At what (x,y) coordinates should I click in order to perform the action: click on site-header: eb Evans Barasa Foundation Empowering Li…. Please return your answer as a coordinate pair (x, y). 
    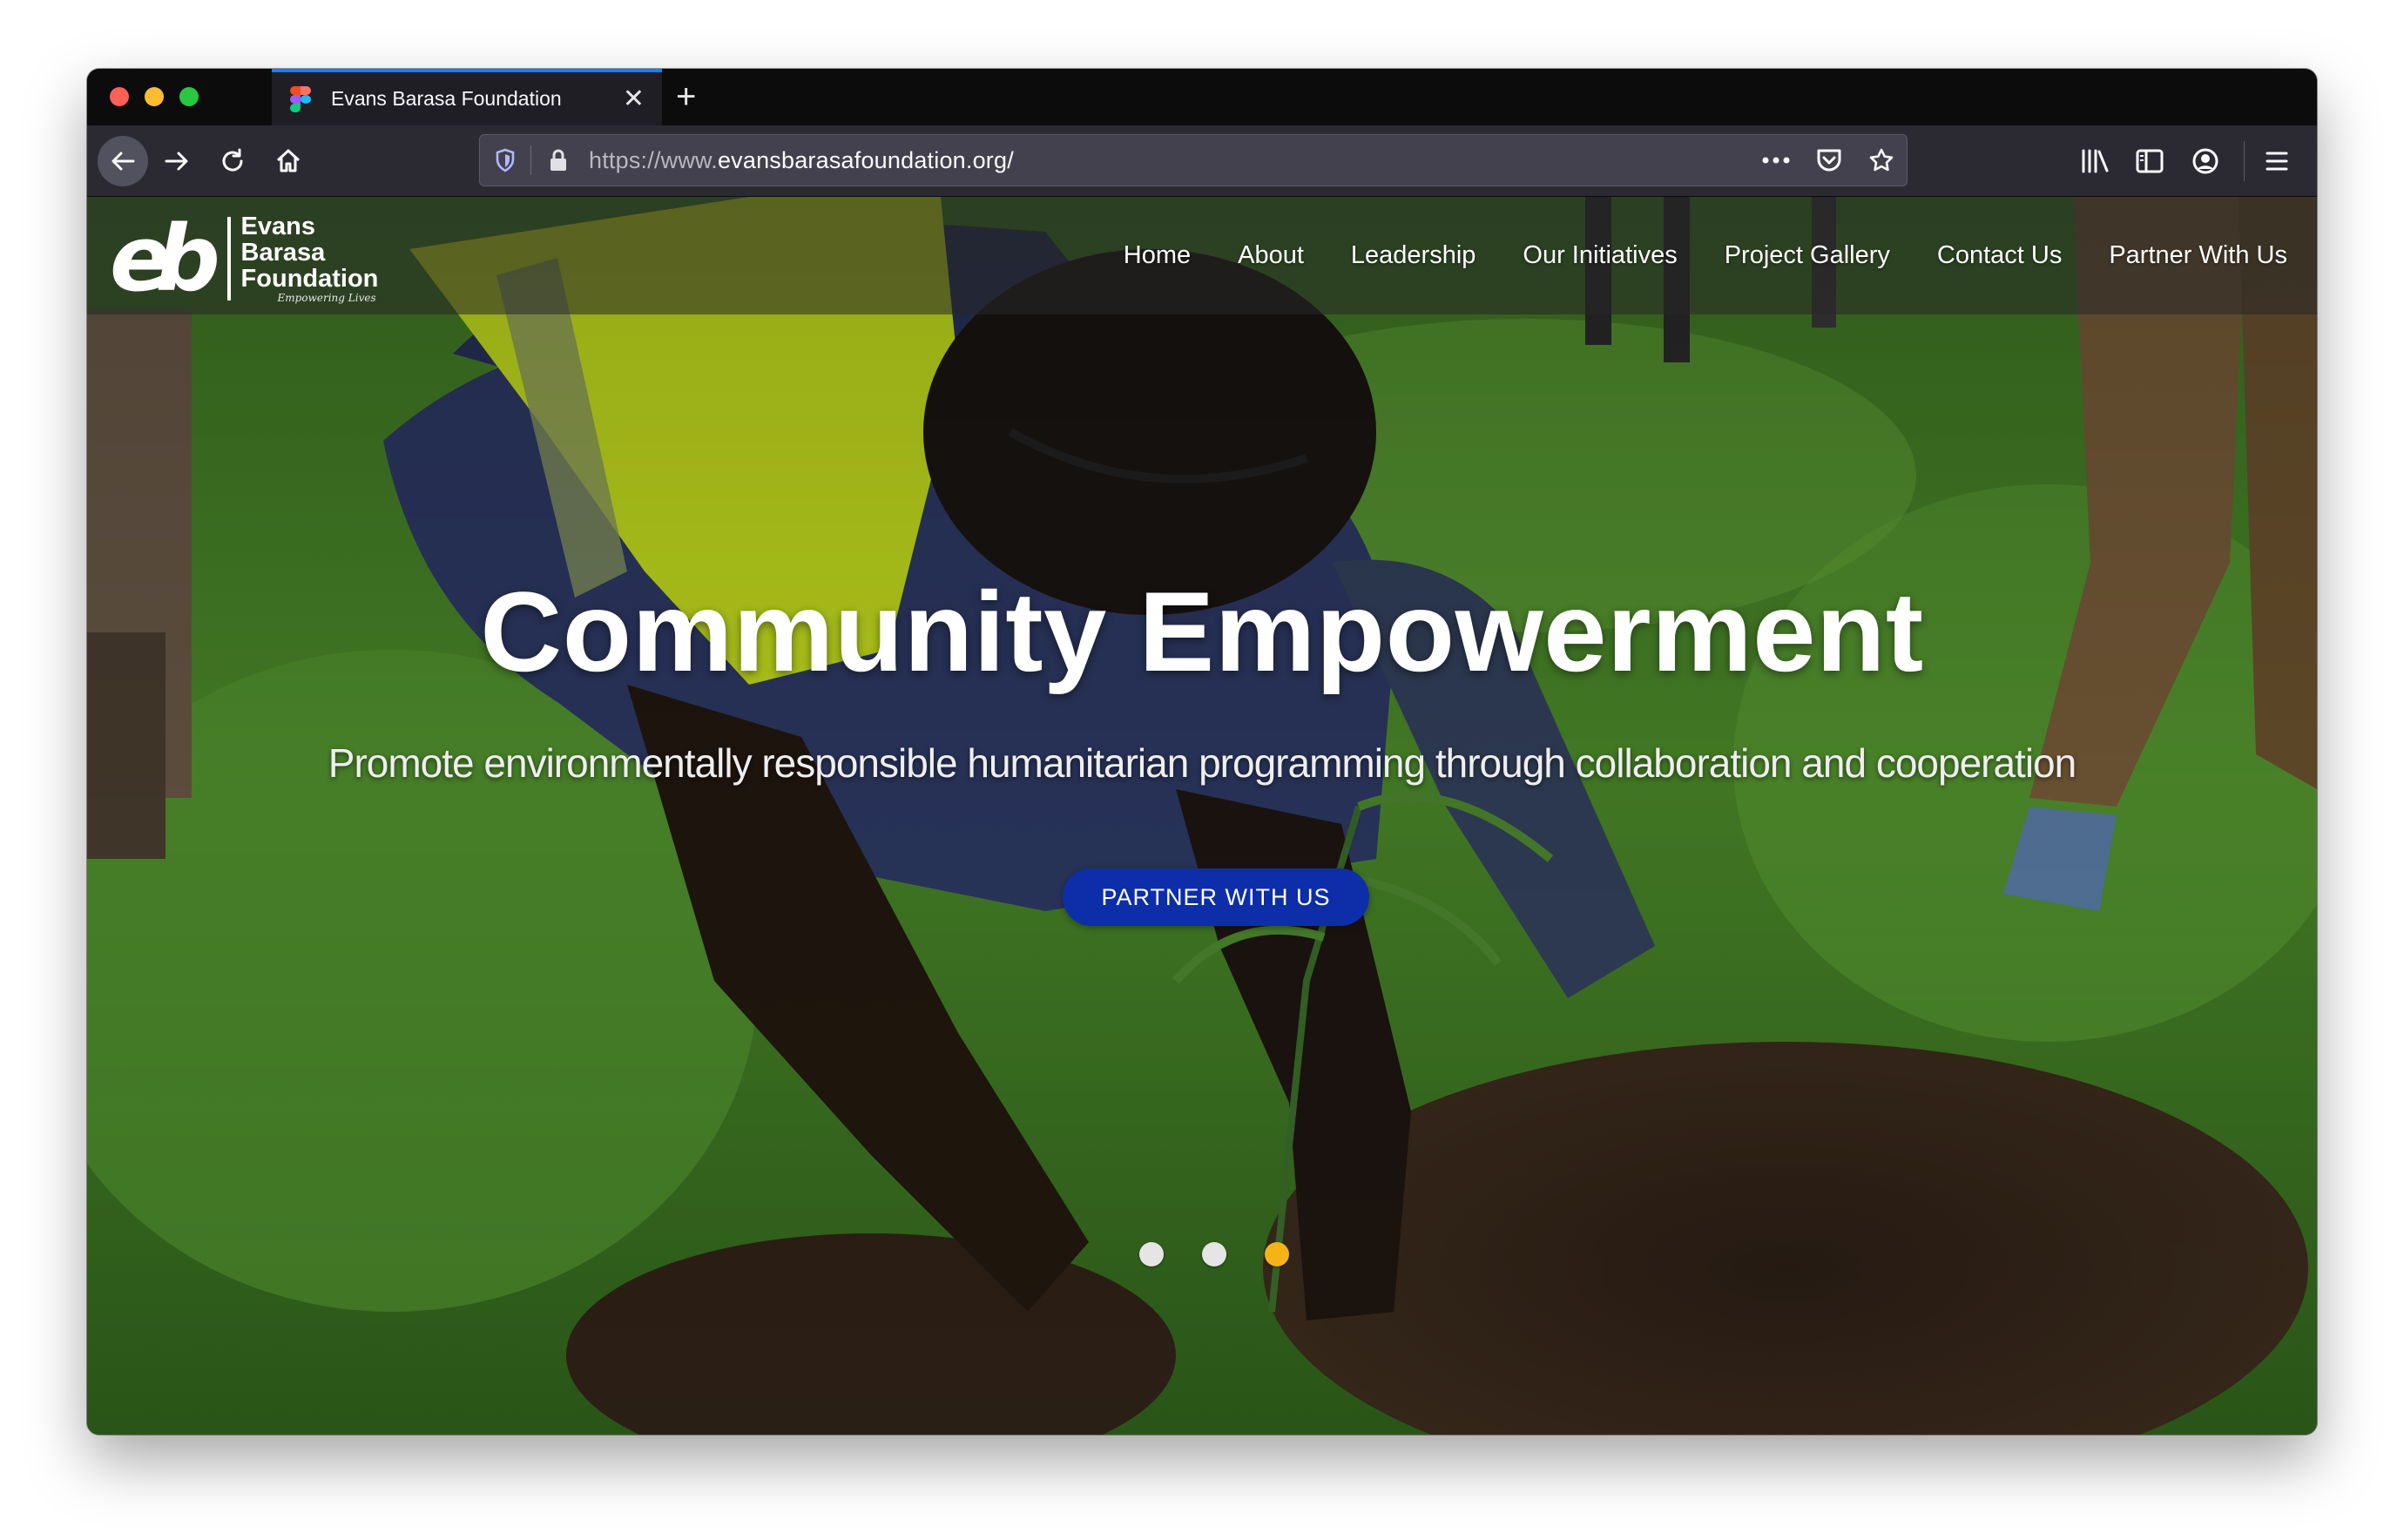
    Looking at the image, I should click on (1202, 255).